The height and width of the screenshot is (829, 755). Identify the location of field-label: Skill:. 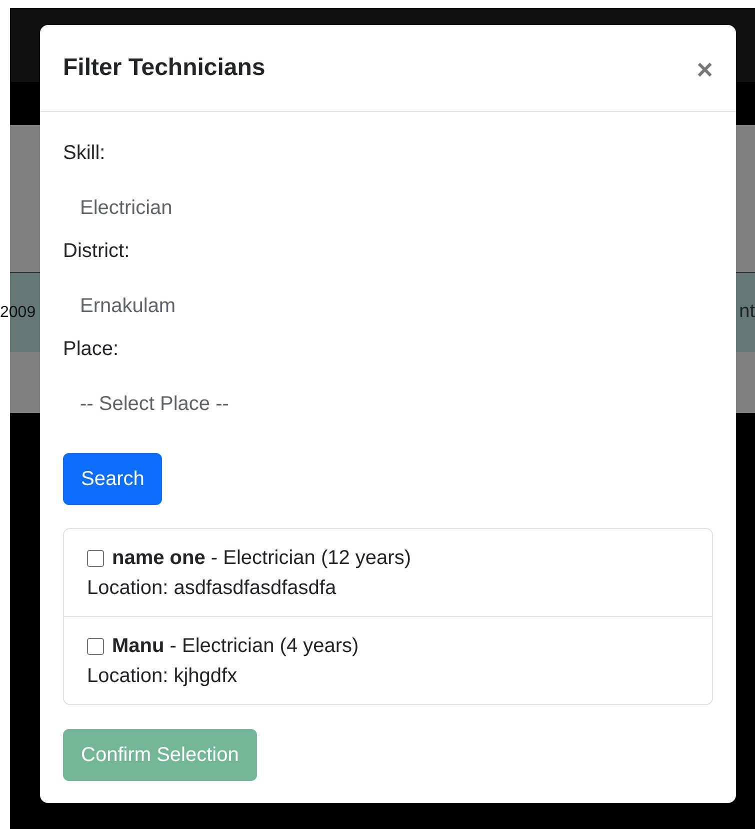
(84, 153).